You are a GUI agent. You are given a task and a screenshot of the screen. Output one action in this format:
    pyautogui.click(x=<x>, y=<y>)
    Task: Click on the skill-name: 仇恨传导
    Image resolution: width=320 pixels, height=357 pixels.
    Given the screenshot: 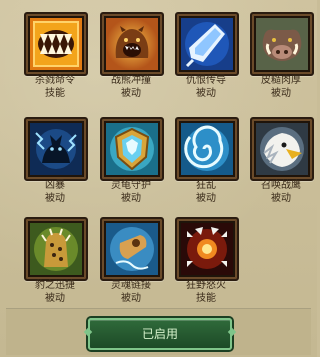 What is the action you would take?
    pyautogui.click(x=206, y=80)
    